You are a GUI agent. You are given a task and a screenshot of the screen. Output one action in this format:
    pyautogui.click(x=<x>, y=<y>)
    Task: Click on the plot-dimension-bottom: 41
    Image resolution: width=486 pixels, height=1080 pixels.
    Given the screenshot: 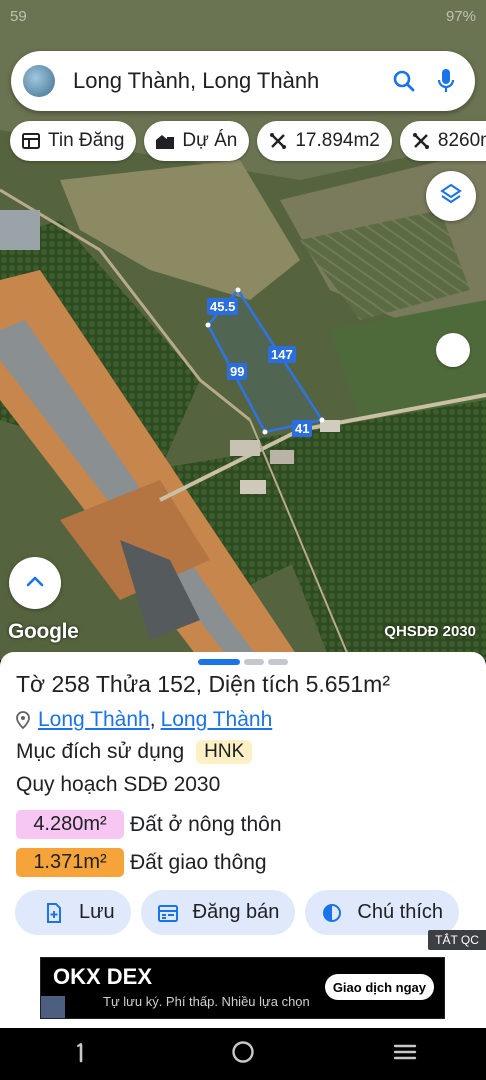 What is the action you would take?
    pyautogui.click(x=302, y=428)
    